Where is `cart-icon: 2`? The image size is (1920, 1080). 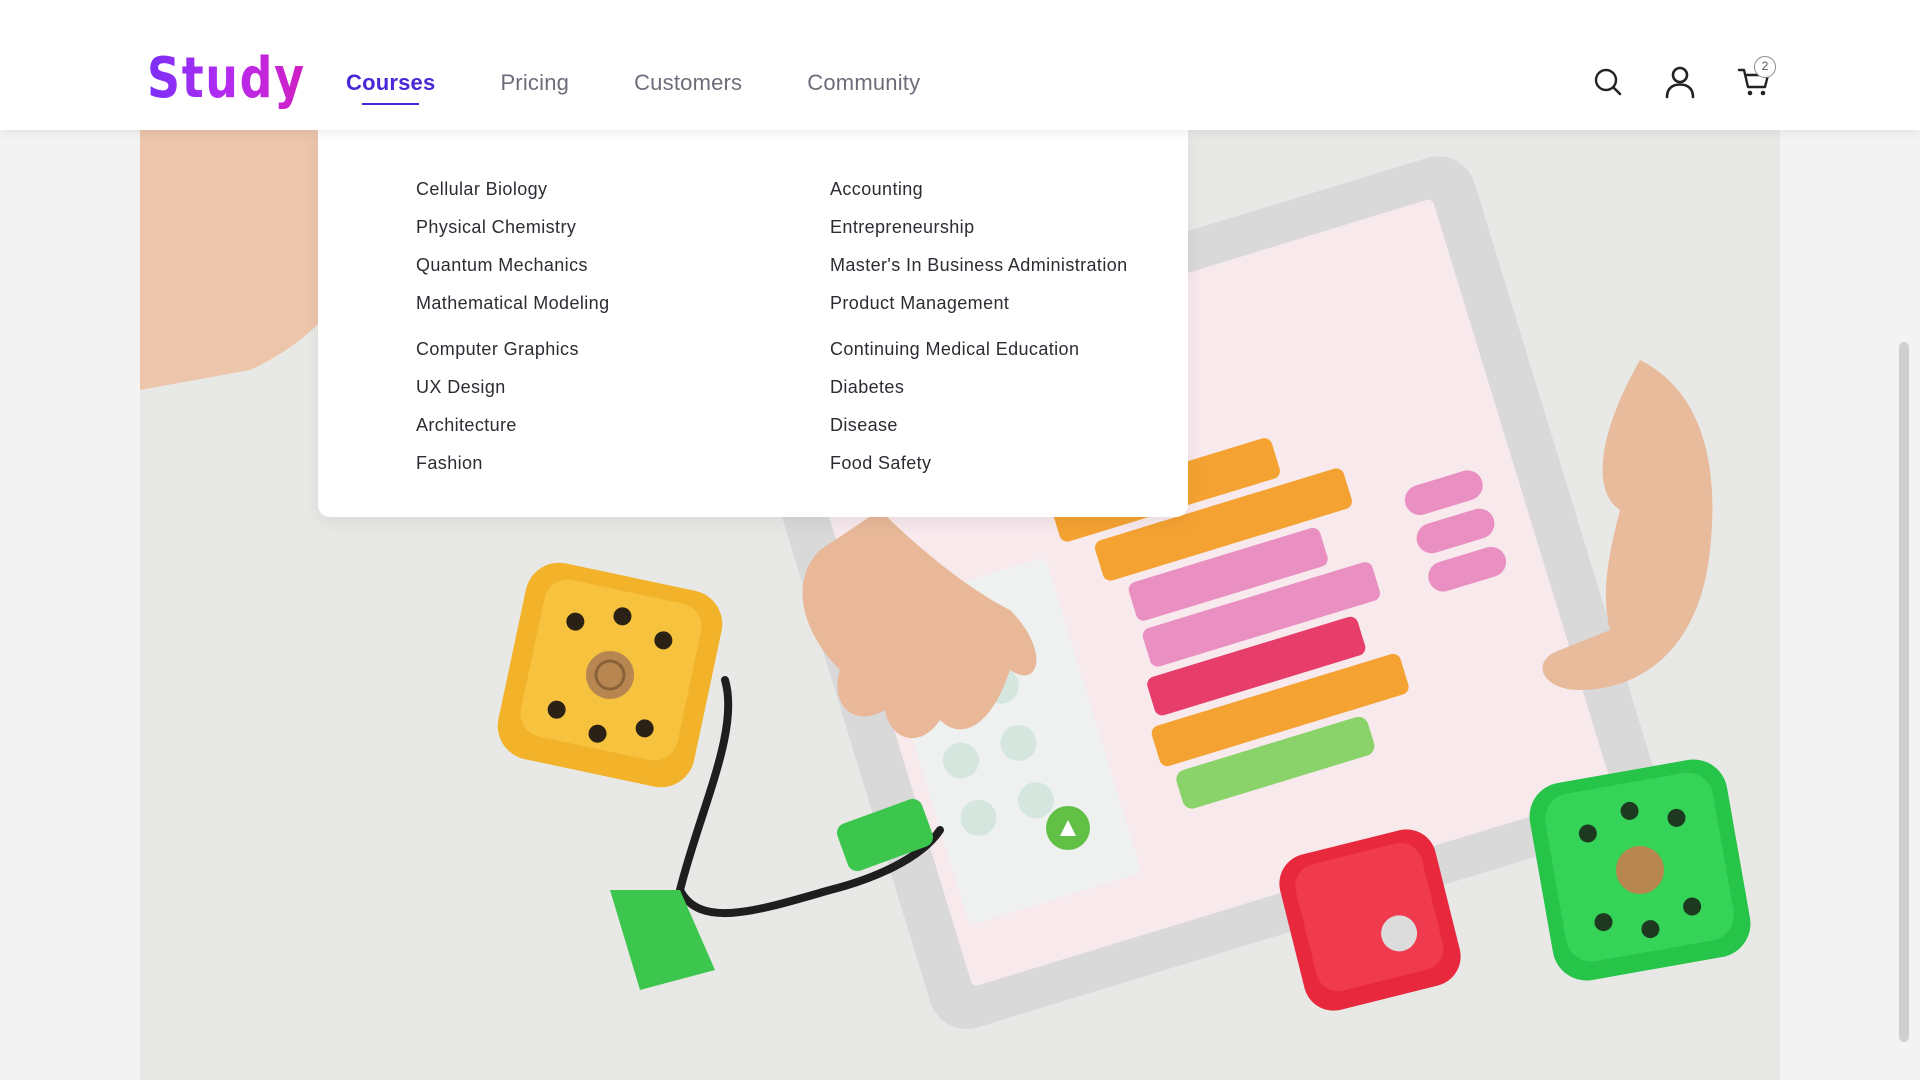
cart-icon: 2 is located at coordinates (1756, 78).